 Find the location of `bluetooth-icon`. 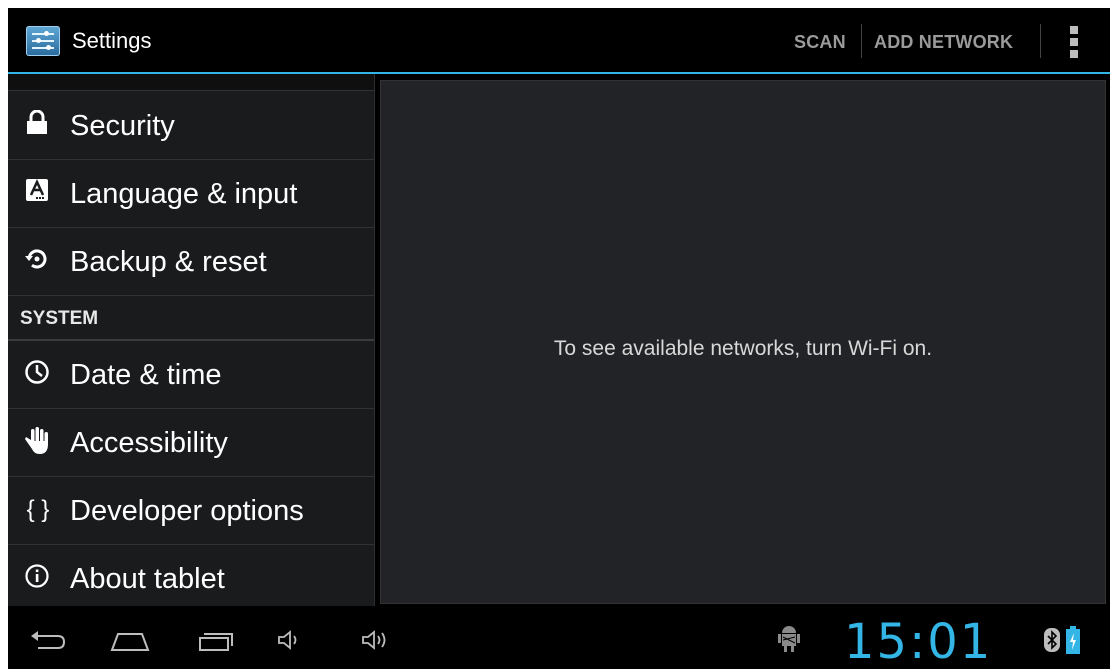

bluetooth-icon is located at coordinates (1052, 640).